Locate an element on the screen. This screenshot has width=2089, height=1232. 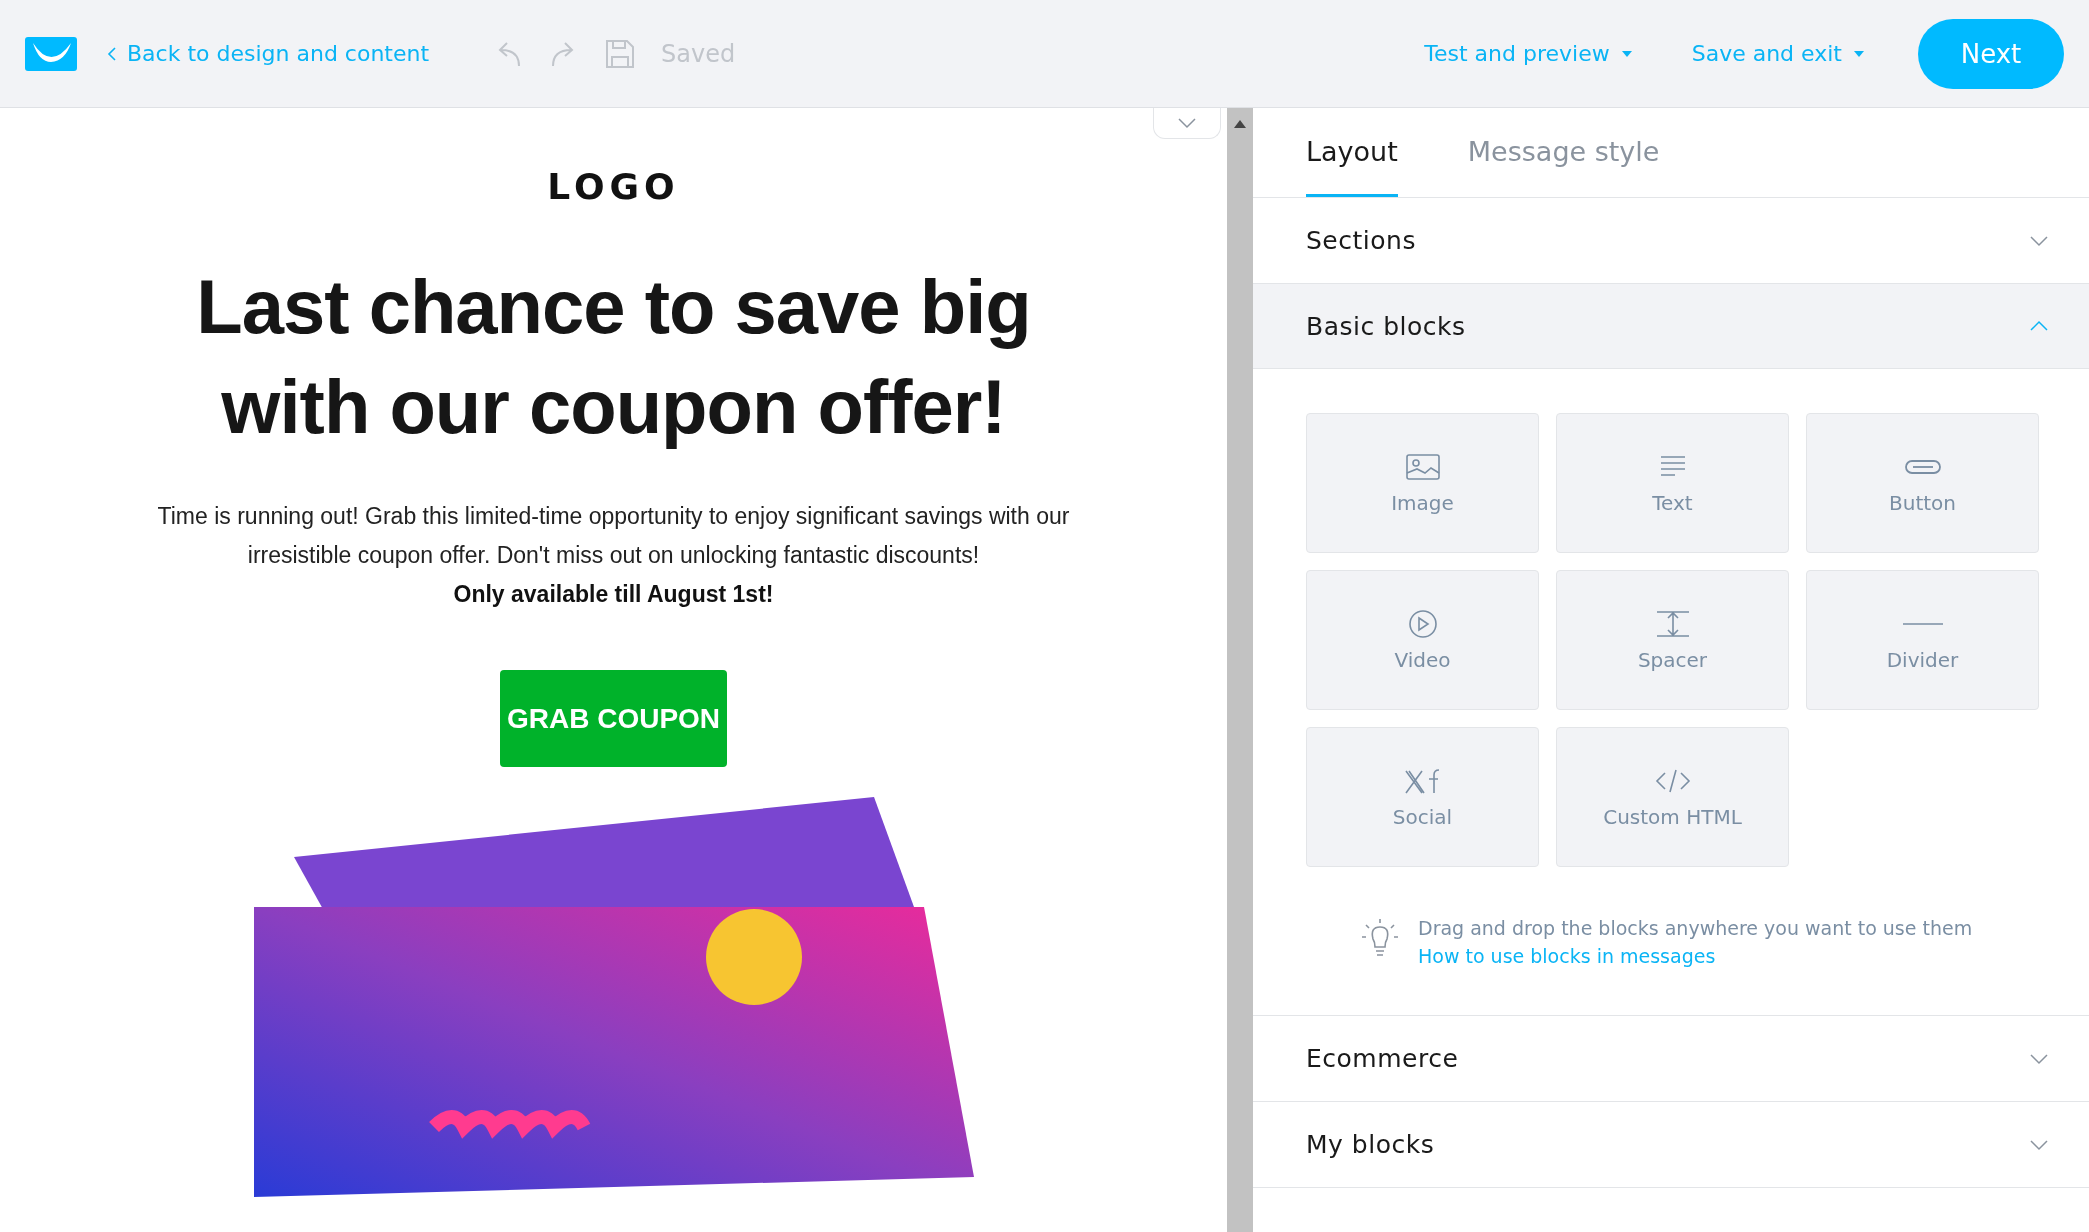
grab-coupon-button: GRAB COUPON is located at coordinates (613, 718).